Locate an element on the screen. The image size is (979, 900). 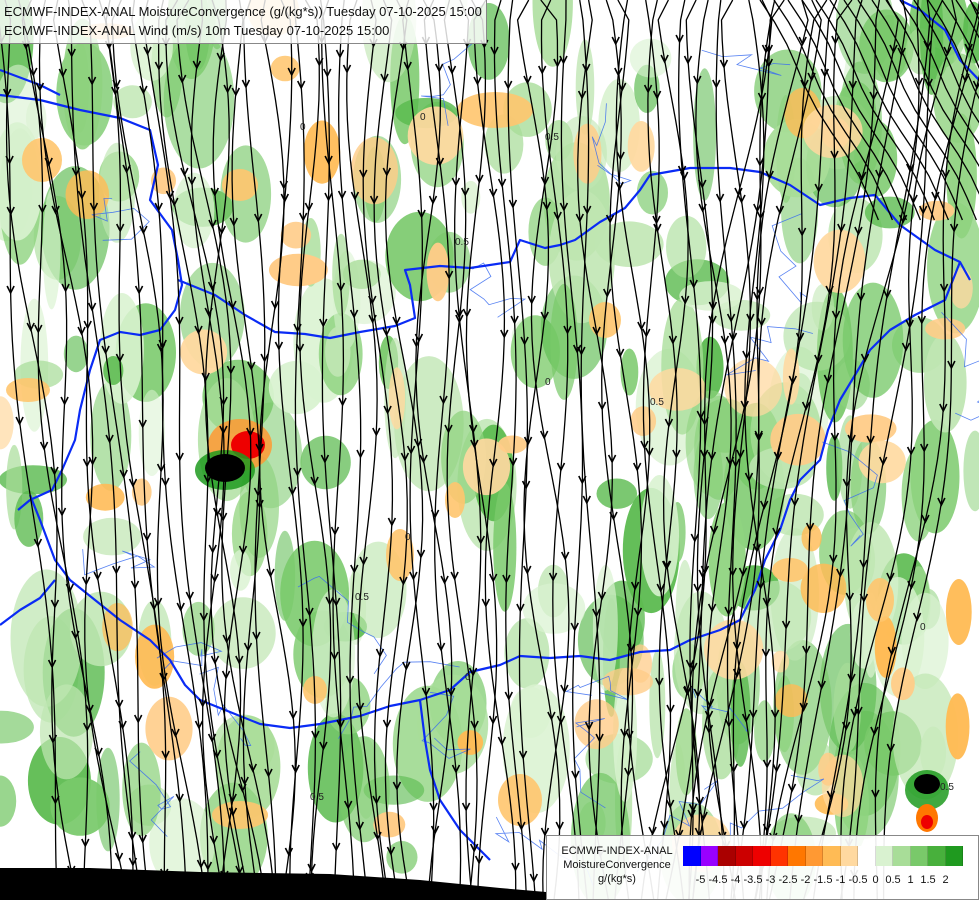
legend-tick: -1.5 is located at coordinates (823, 880).